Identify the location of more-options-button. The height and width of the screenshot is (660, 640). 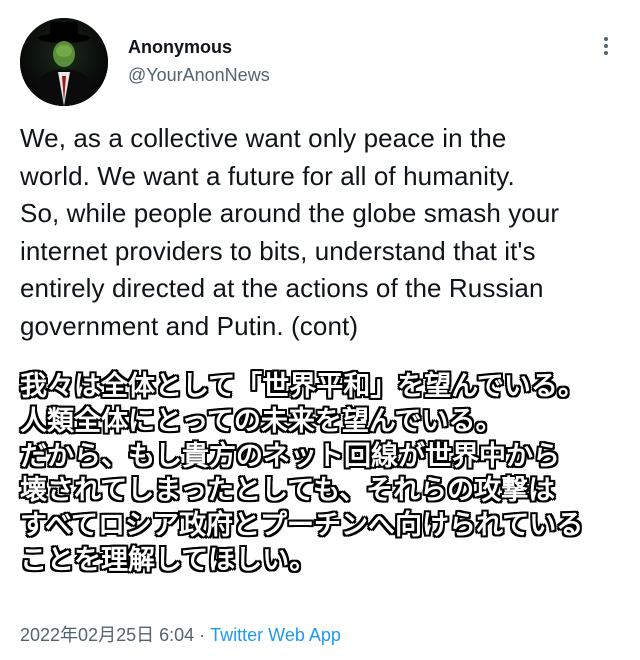
(606, 46).